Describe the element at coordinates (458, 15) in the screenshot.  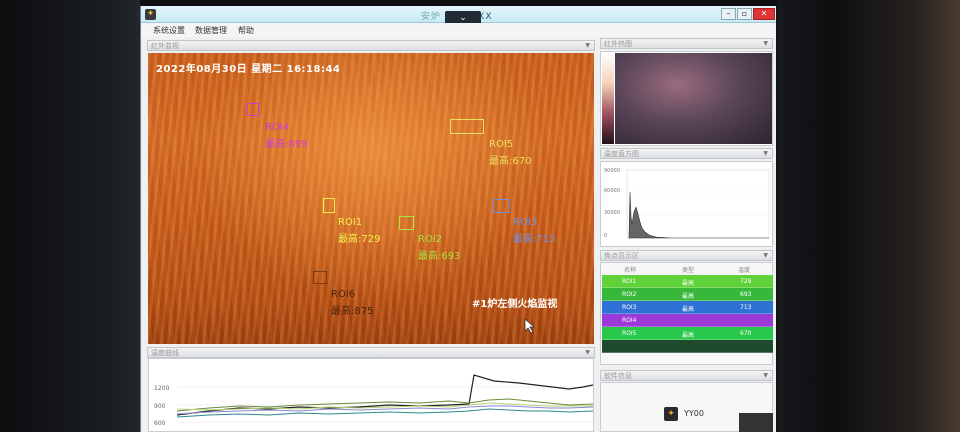
I see `title-bar: ✦ 安炉 XXX ⌄ – ▫ ✕` at that location.